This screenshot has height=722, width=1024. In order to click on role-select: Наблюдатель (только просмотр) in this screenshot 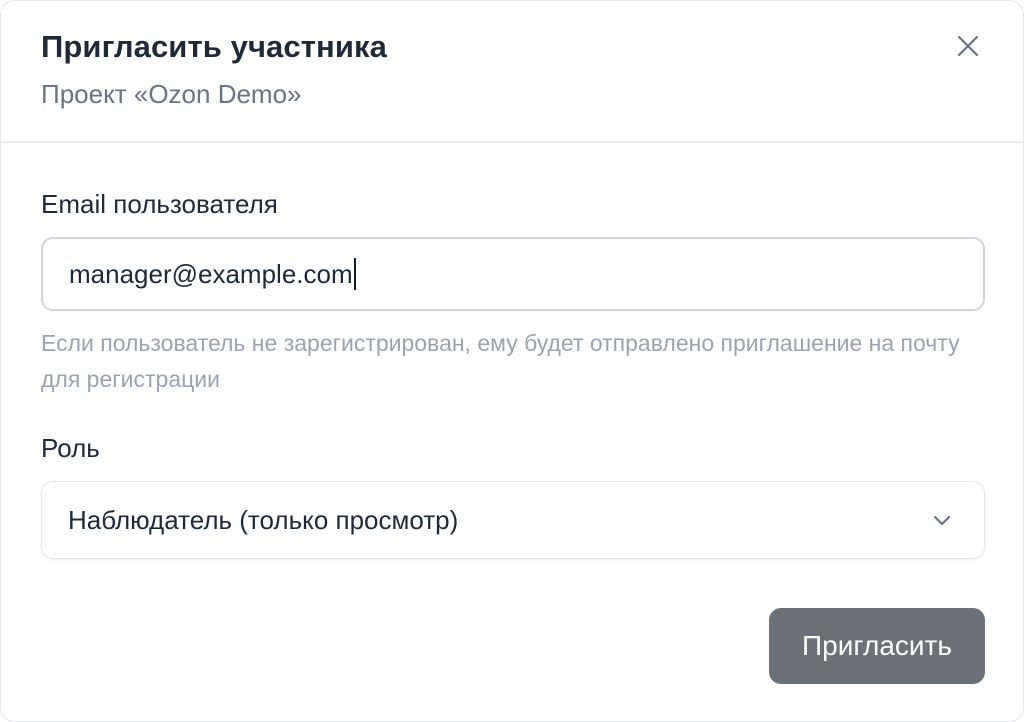, I will do `click(513, 520)`.